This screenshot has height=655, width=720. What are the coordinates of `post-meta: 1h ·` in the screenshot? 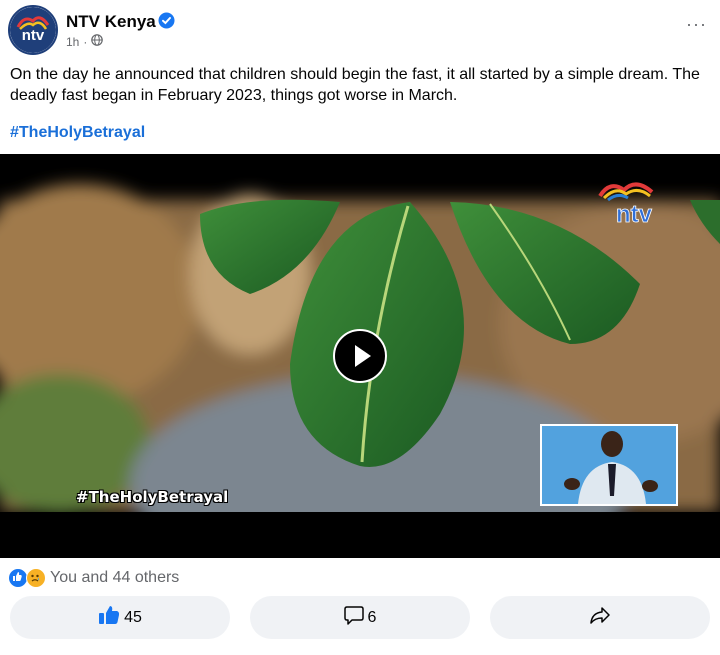 It's located at (85, 41).